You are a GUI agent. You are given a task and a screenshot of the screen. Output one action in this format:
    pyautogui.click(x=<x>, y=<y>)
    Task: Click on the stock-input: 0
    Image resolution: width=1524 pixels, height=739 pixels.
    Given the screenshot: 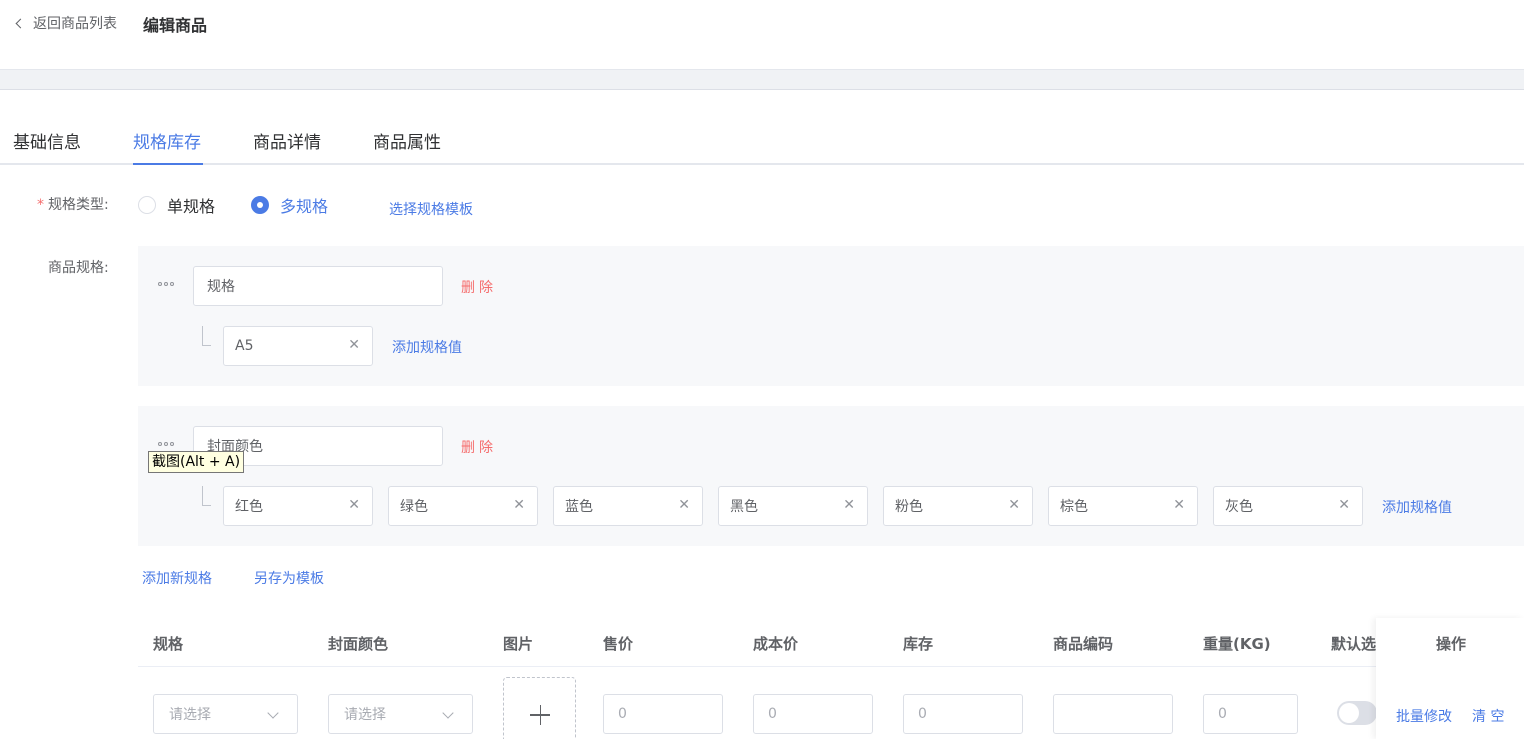 What is the action you would take?
    pyautogui.click(x=963, y=714)
    